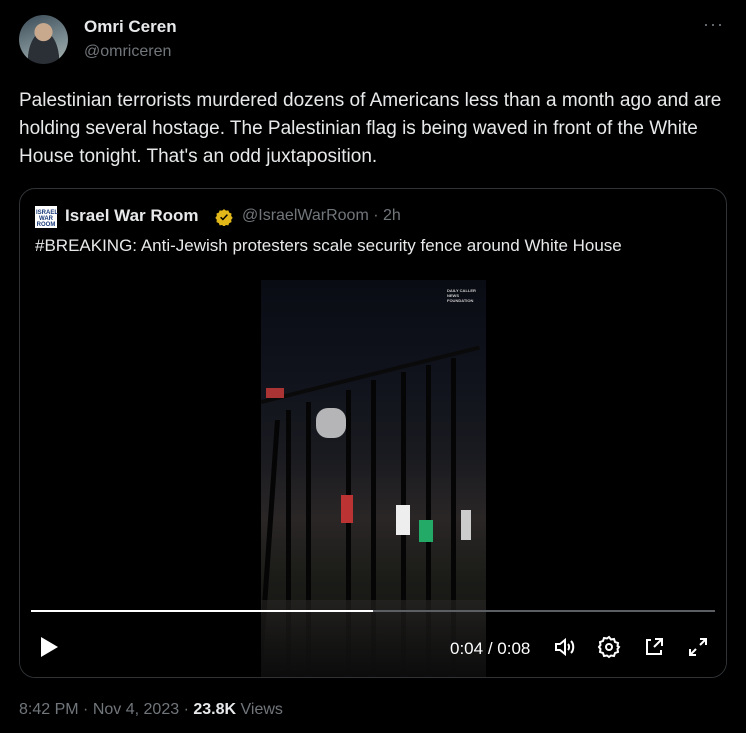 This screenshot has height=733, width=746. Describe the element at coordinates (130, 27) in the screenshot. I see `author-name: Omri Ceren` at that location.